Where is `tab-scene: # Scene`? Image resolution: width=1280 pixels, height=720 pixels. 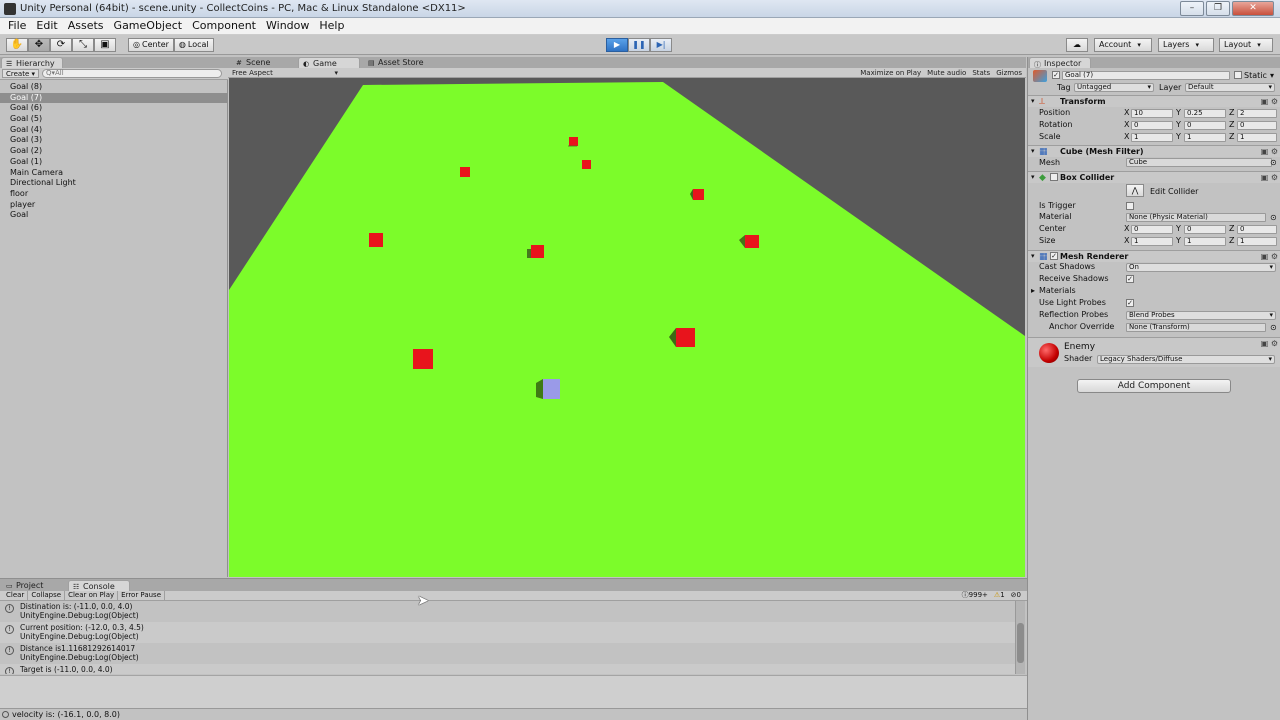
tab-scene: # Scene is located at coordinates (253, 62).